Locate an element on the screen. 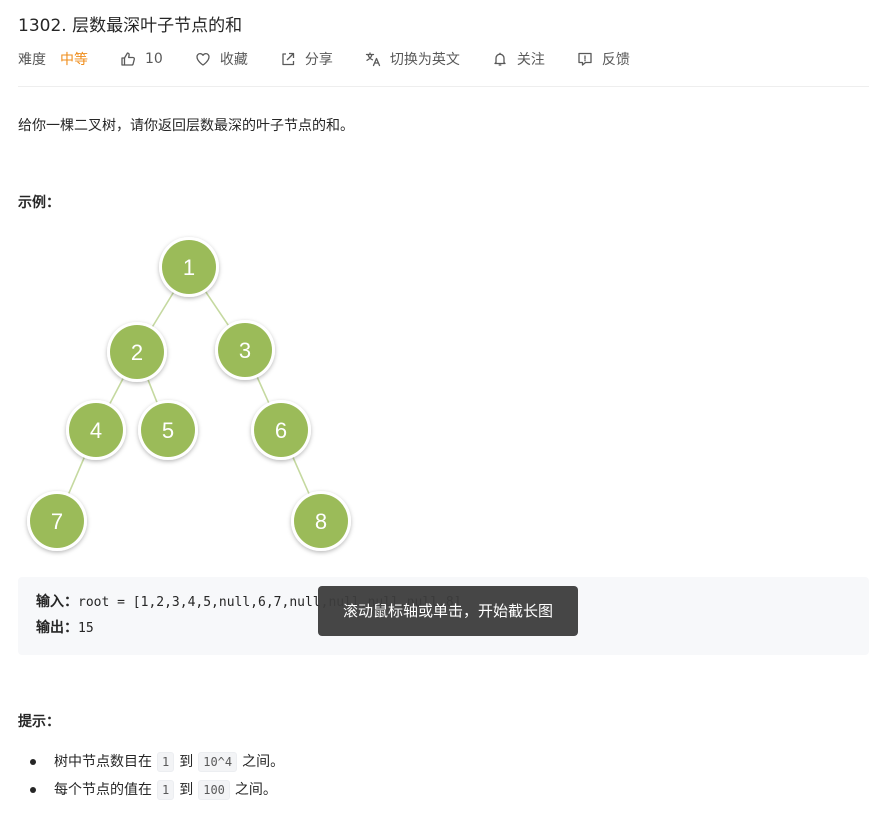 The image size is (887, 828). tree-node: 5 is located at coordinates (168, 430).